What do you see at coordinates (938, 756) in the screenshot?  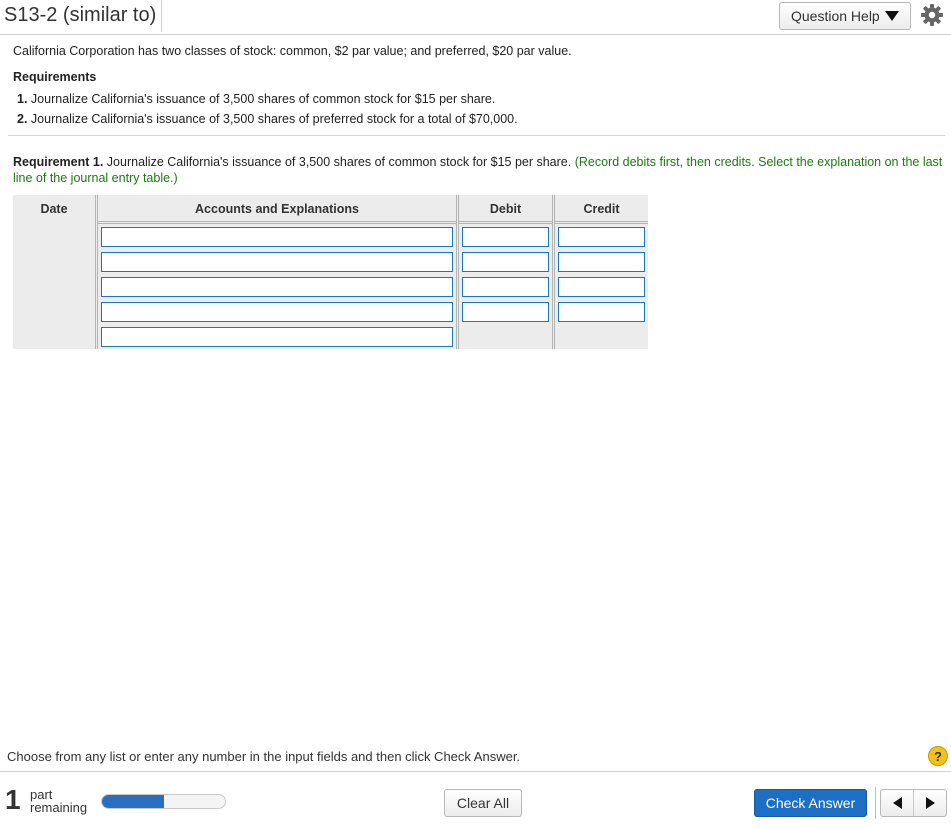 I see `help-icon: ?` at bounding box center [938, 756].